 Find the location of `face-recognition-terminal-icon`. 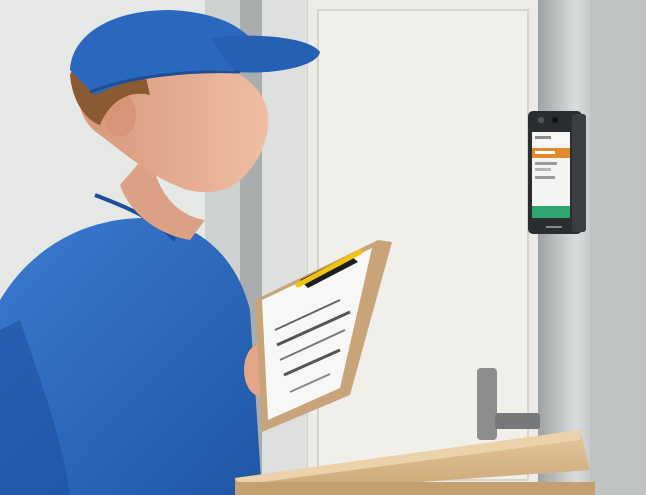

face-recognition-terminal-icon is located at coordinates (557, 172).